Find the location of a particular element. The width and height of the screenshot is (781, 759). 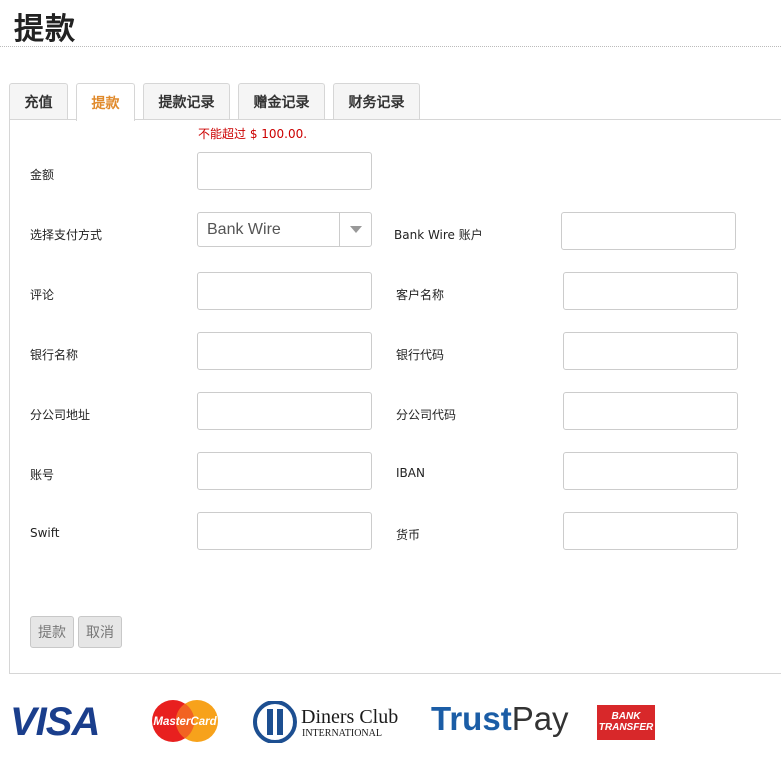

tab-bar: 充值 提款 提款记录 赠金记录 财务记录 is located at coordinates (395, 102).